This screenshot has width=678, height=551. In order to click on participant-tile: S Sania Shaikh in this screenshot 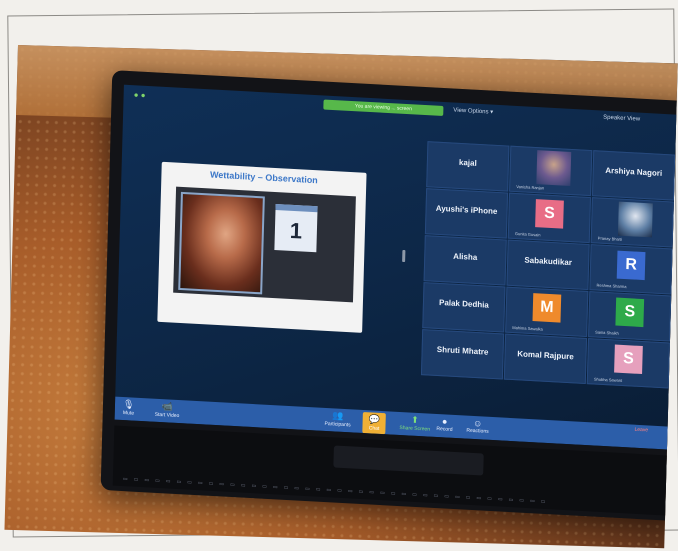, I will do `click(630, 316)`.